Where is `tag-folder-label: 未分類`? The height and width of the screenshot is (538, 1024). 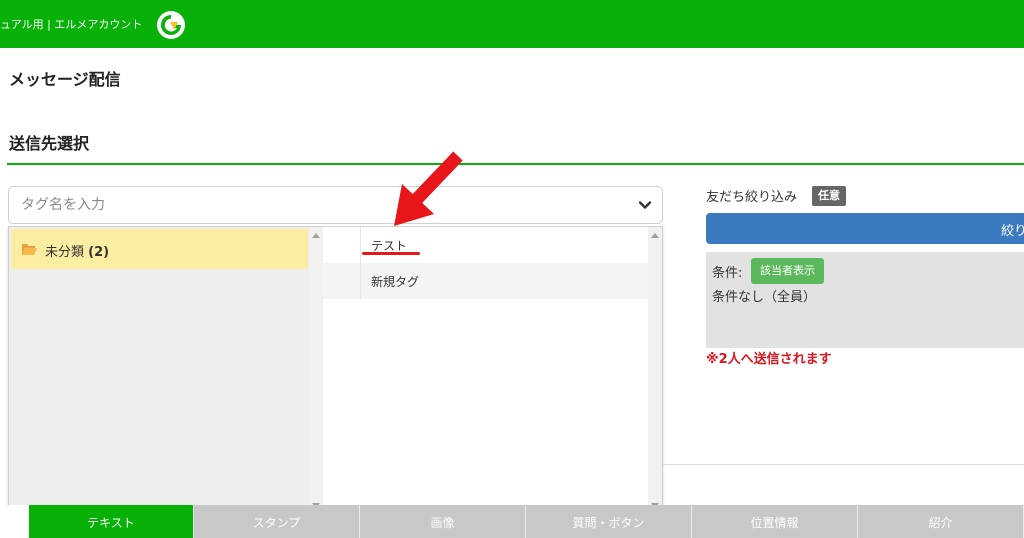
tag-folder-label: 未分類 is located at coordinates (65, 252).